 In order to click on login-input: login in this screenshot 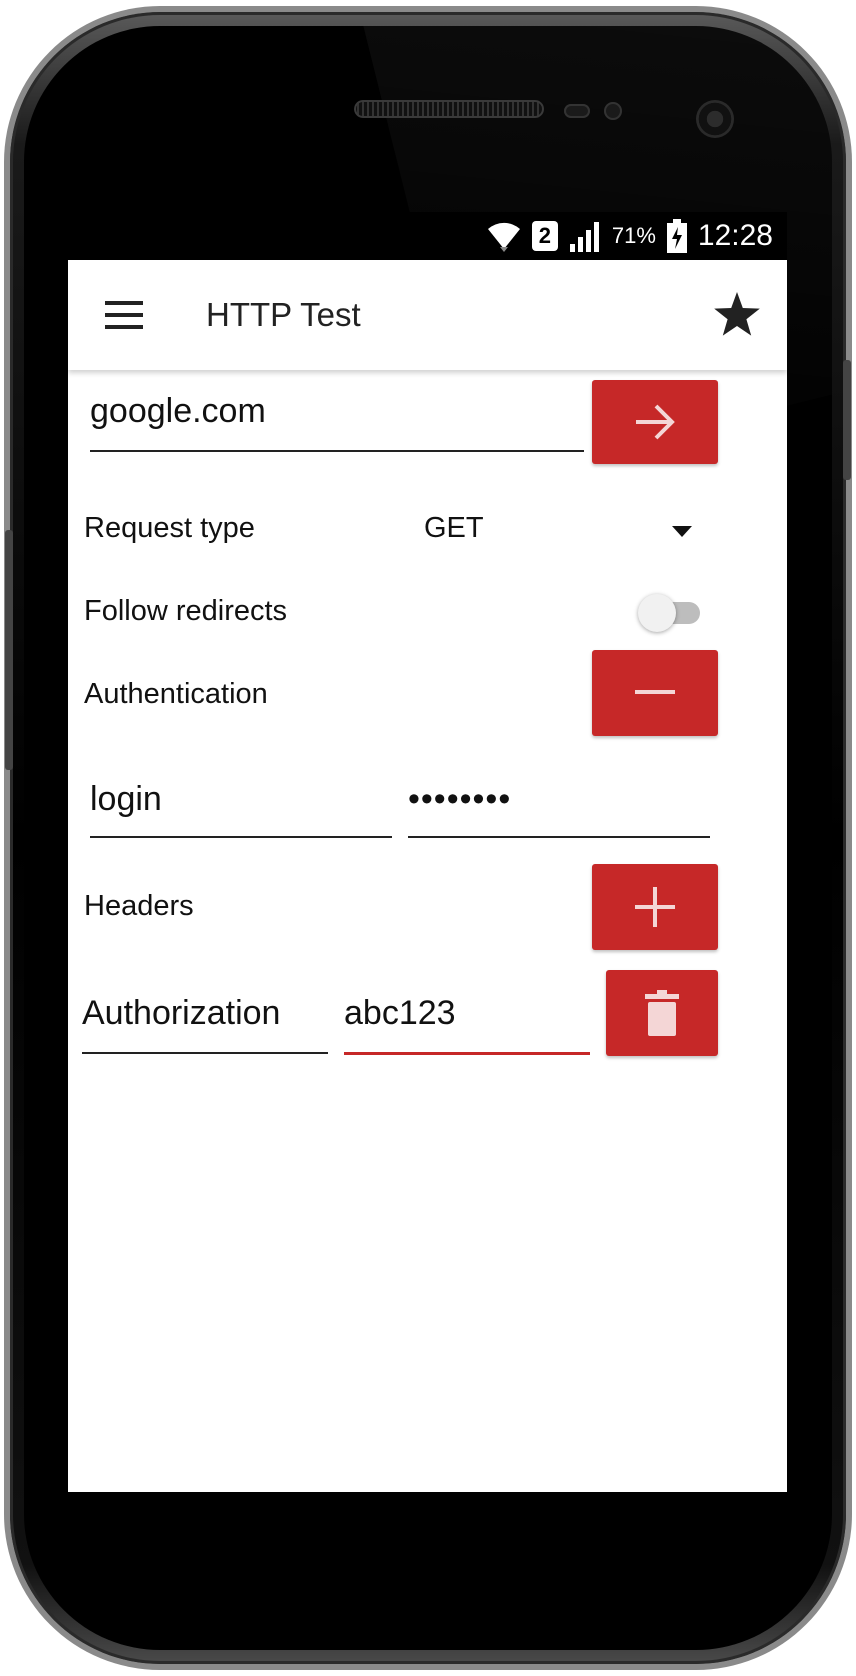, I will do `click(241, 809)`.